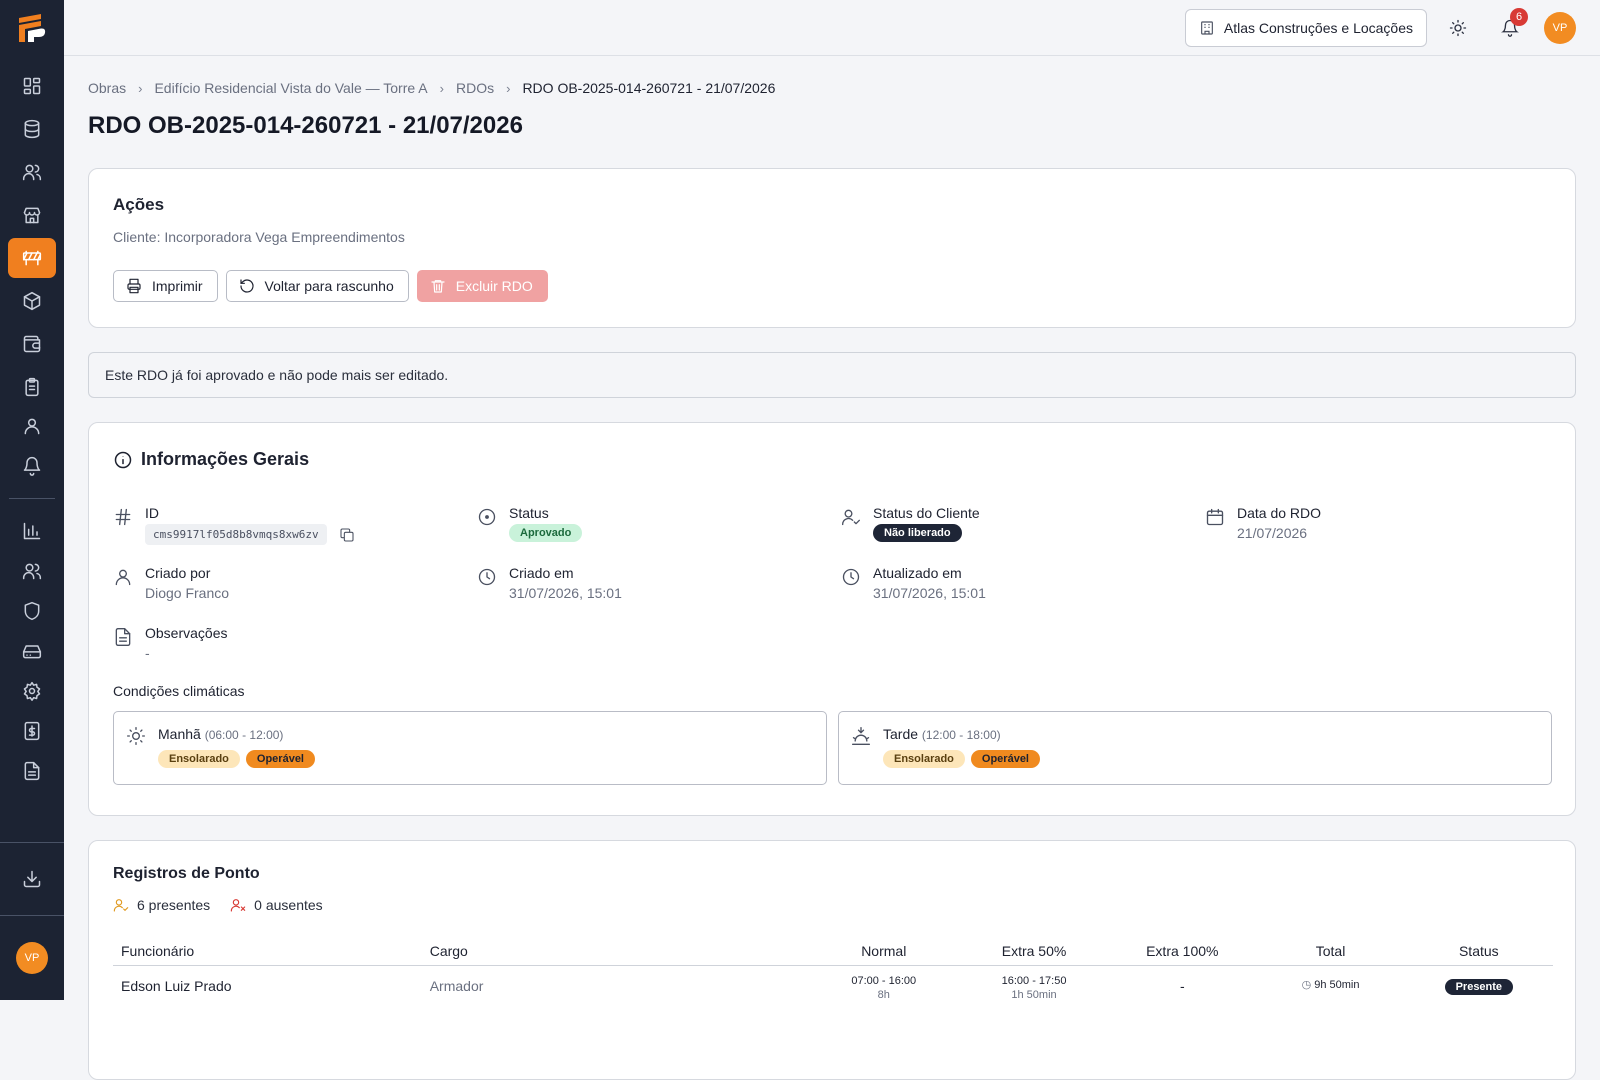  Describe the element at coordinates (1182, 985) in the screenshot. I see `extra100-value: -` at that location.